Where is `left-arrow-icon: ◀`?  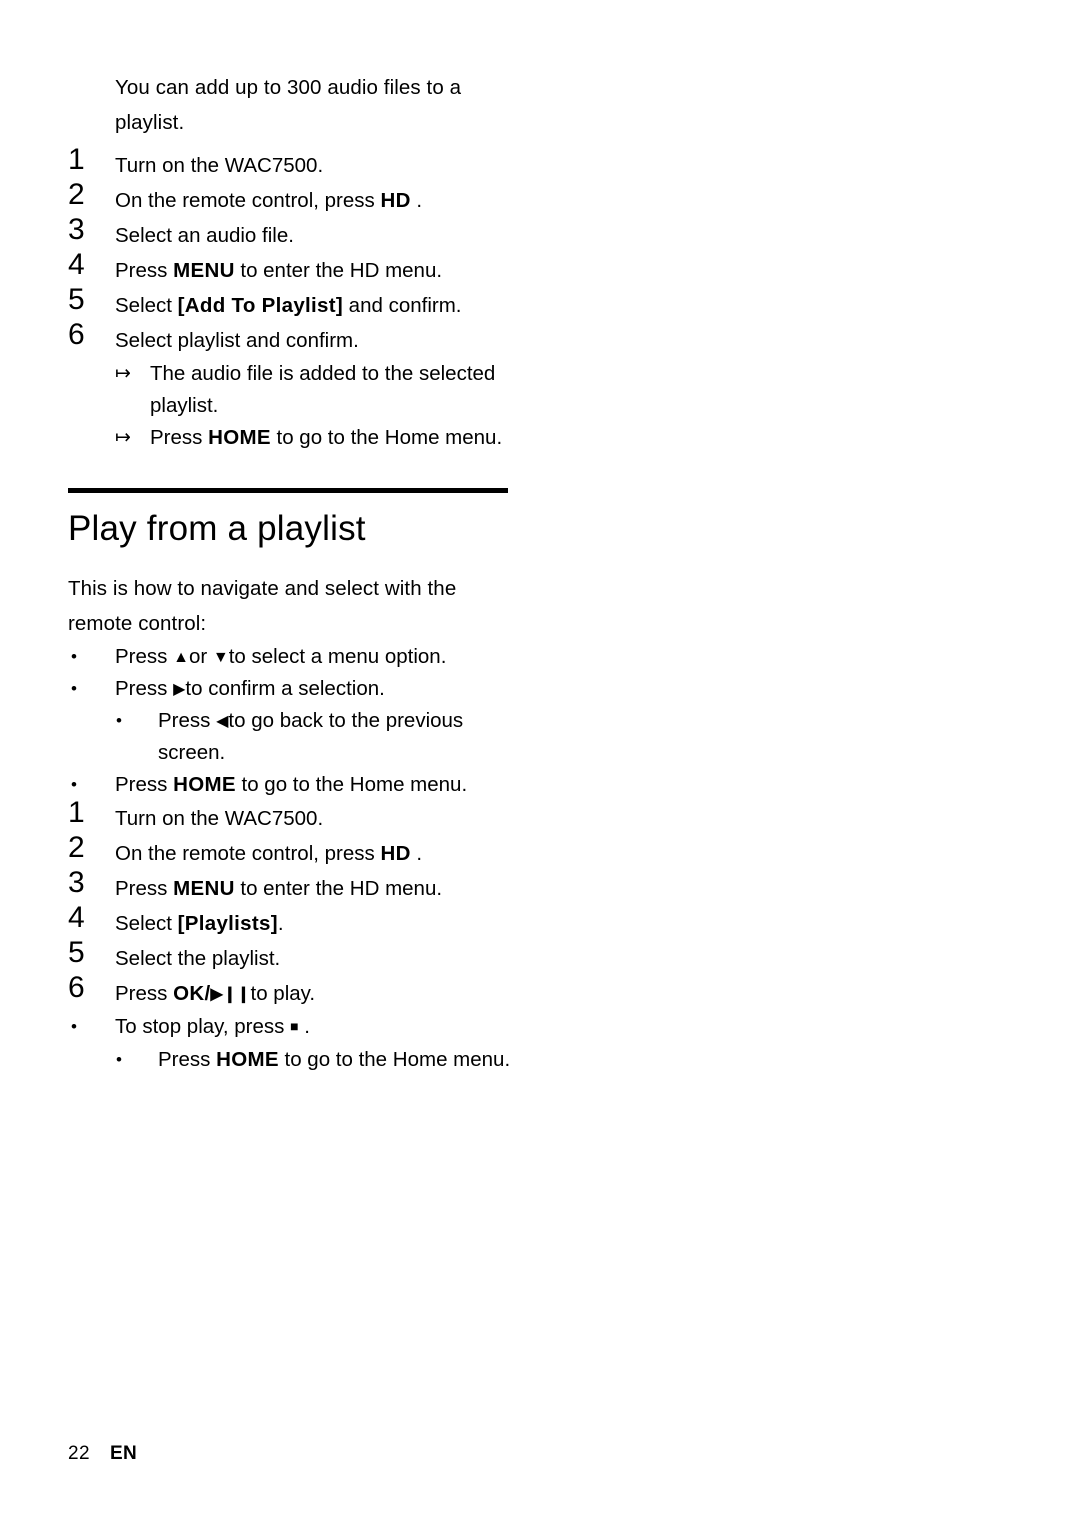
left-arrow-icon: ◀ is located at coordinates (222, 721).